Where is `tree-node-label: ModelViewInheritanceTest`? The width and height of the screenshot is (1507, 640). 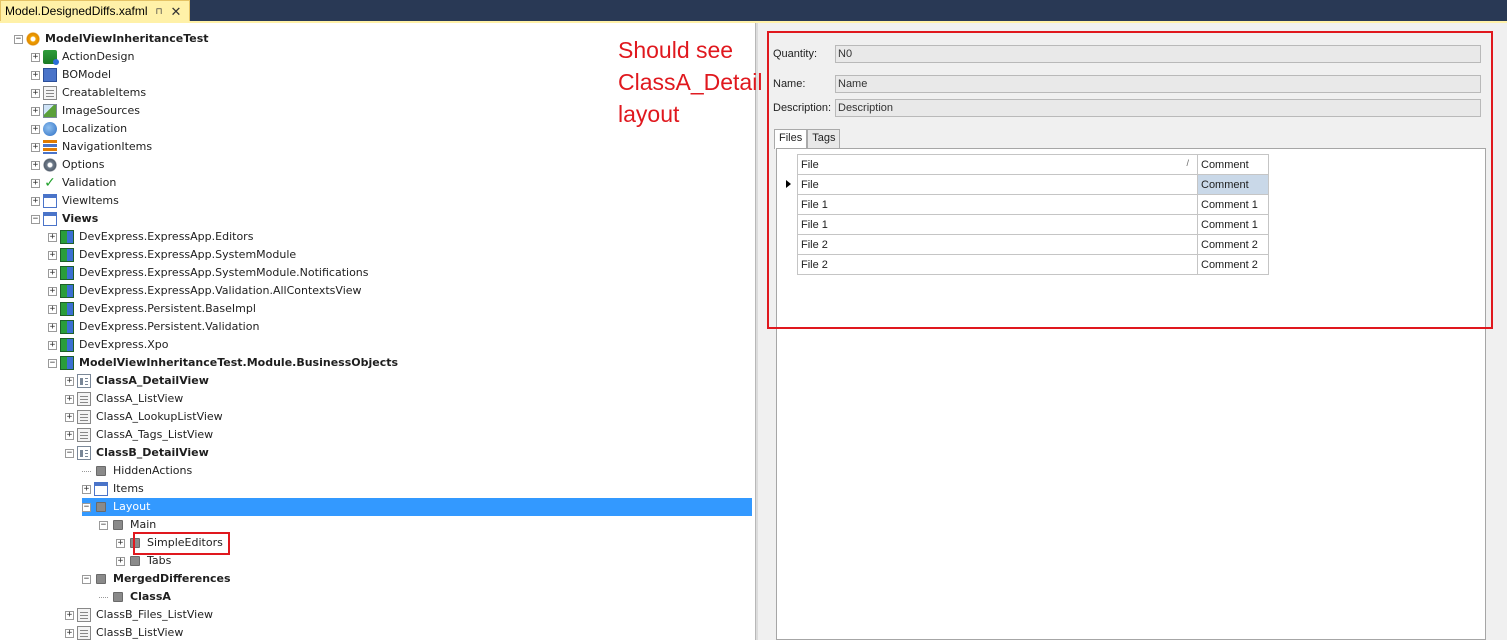
tree-node-label: ModelViewInheritanceTest is located at coordinates (127, 38).